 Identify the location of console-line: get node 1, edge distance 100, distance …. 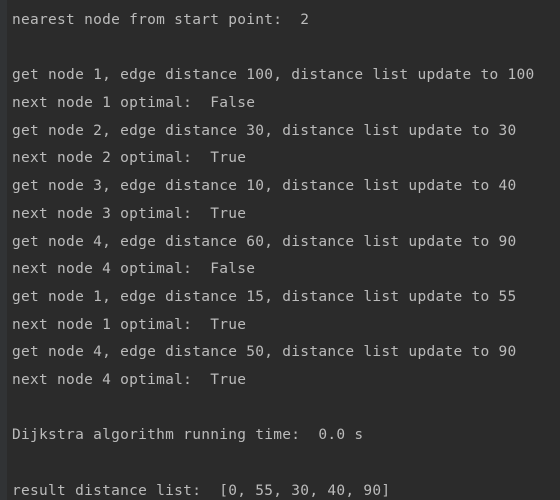
(273, 75).